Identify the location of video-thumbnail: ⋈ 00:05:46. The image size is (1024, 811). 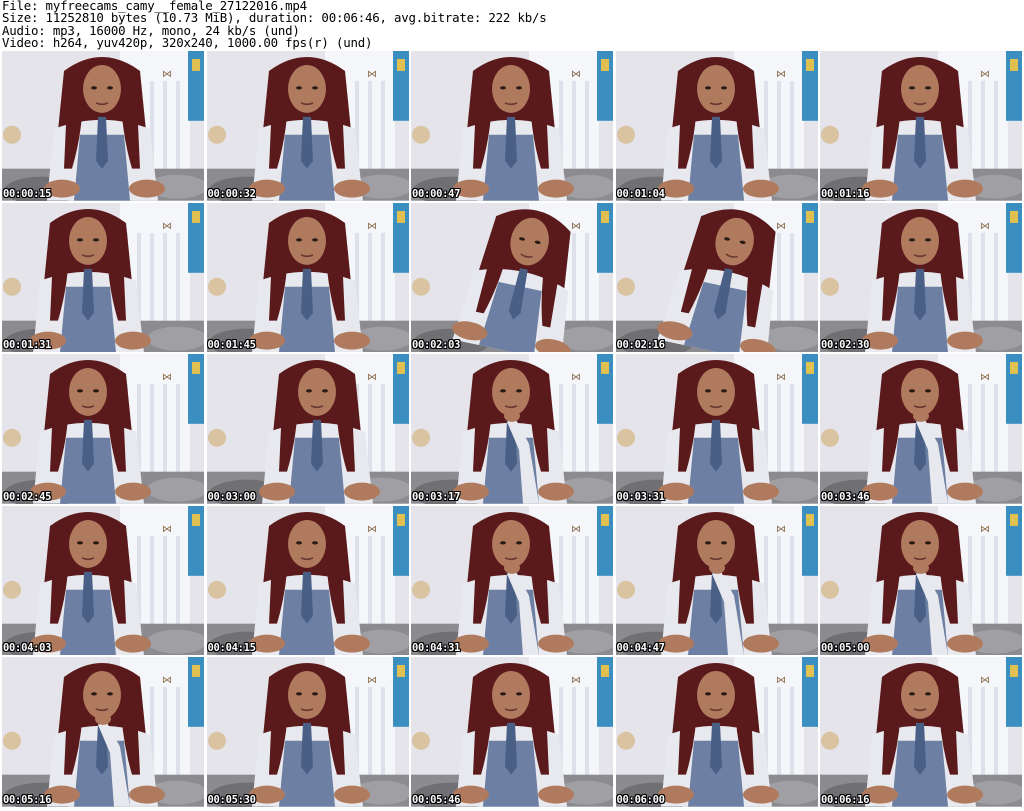
(512, 732).